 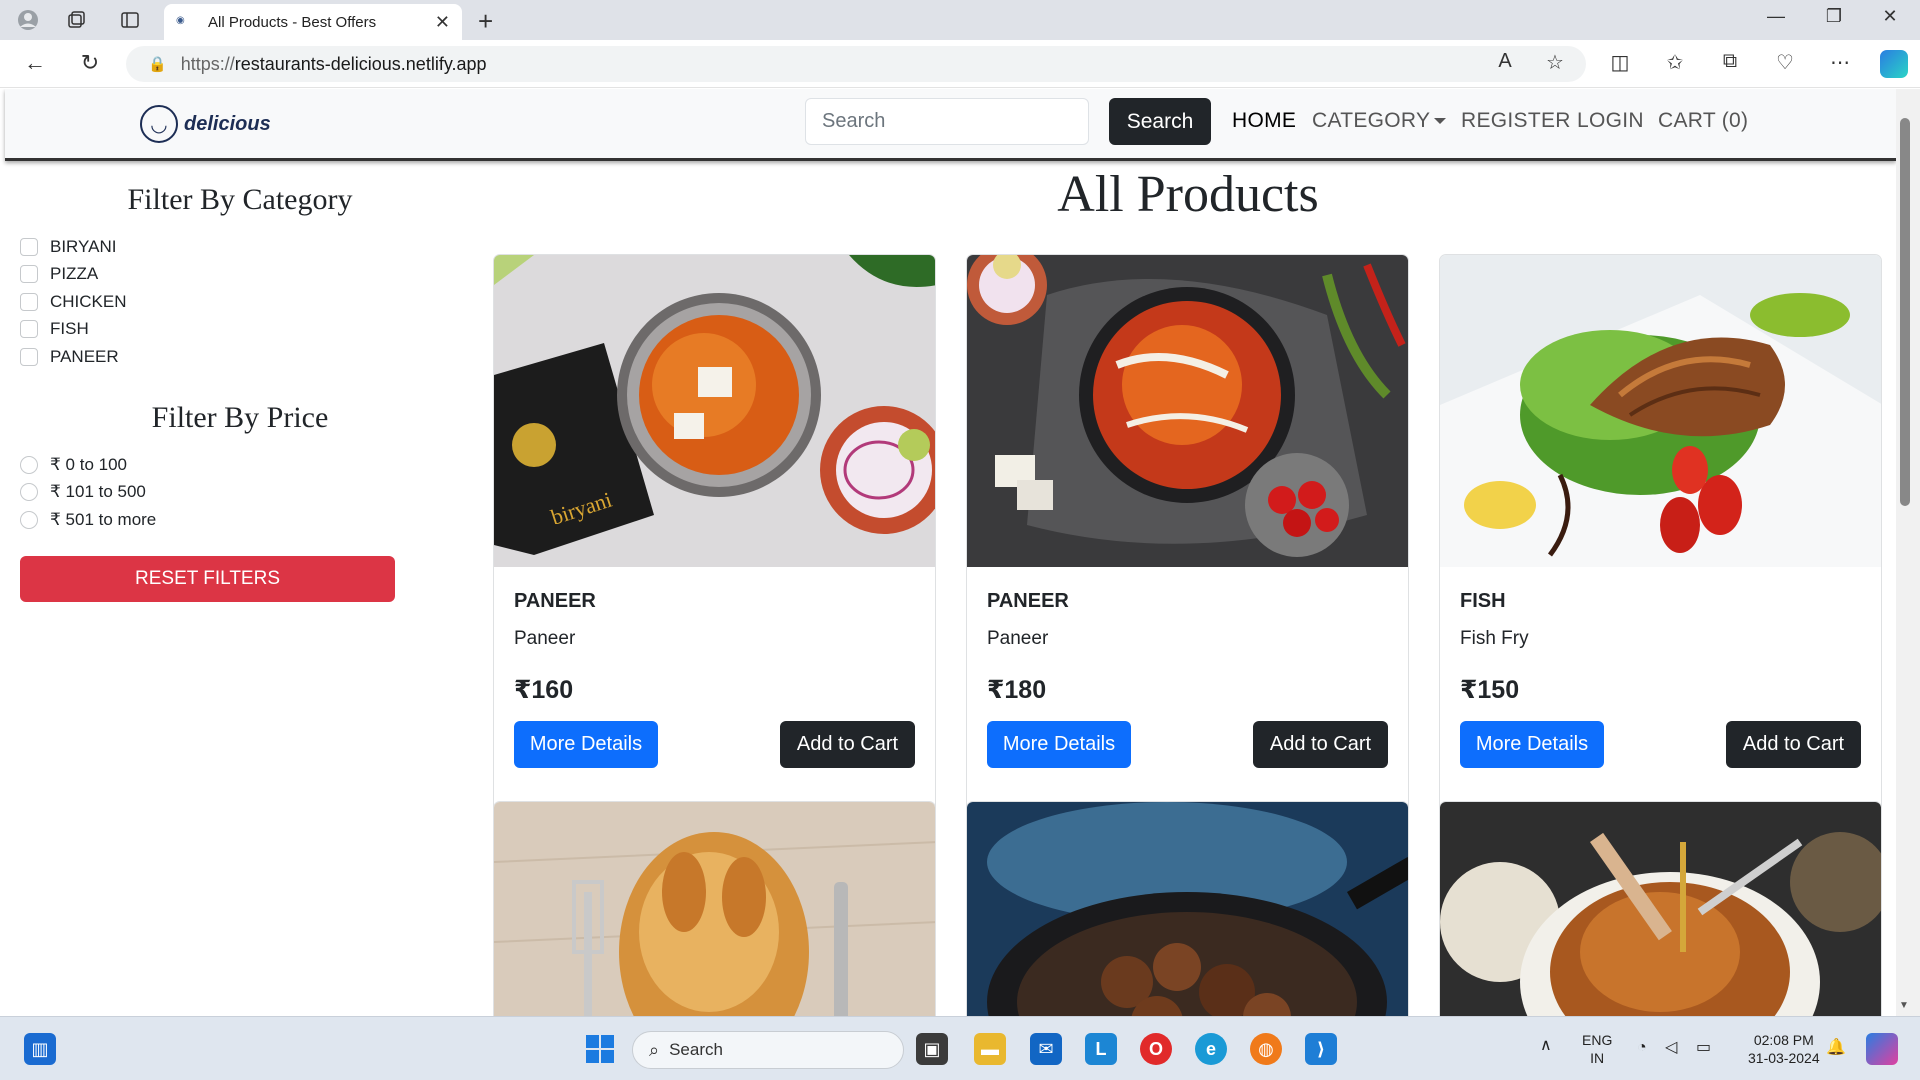 What do you see at coordinates (69, 357) in the screenshot?
I see `category-checkbox-paneer: PANEER` at bounding box center [69, 357].